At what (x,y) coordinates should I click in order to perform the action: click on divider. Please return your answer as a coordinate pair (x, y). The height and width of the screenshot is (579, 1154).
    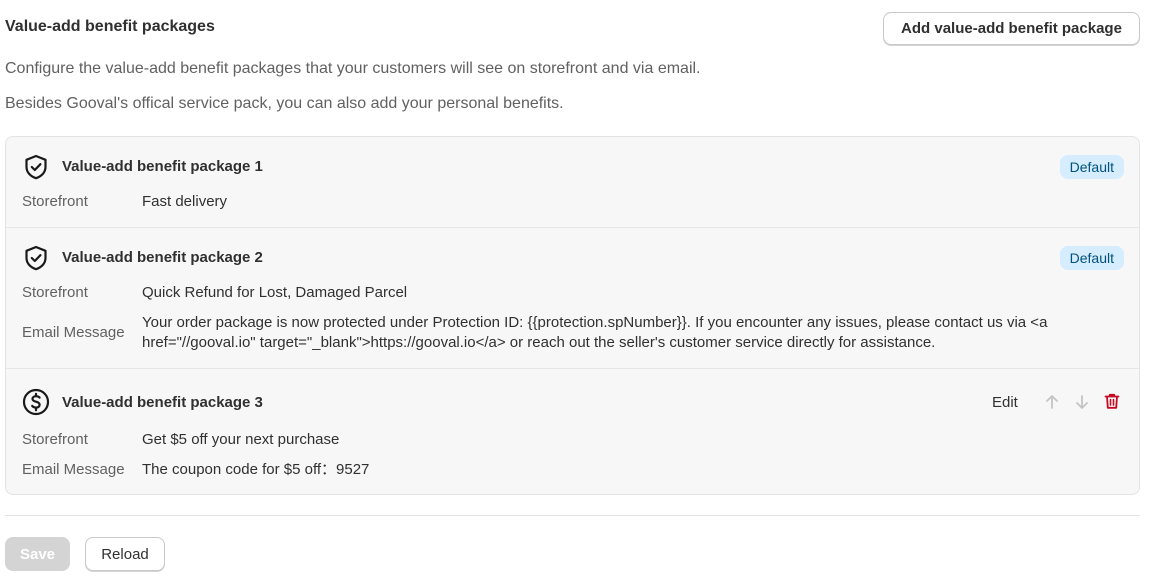
    Looking at the image, I should click on (572, 515).